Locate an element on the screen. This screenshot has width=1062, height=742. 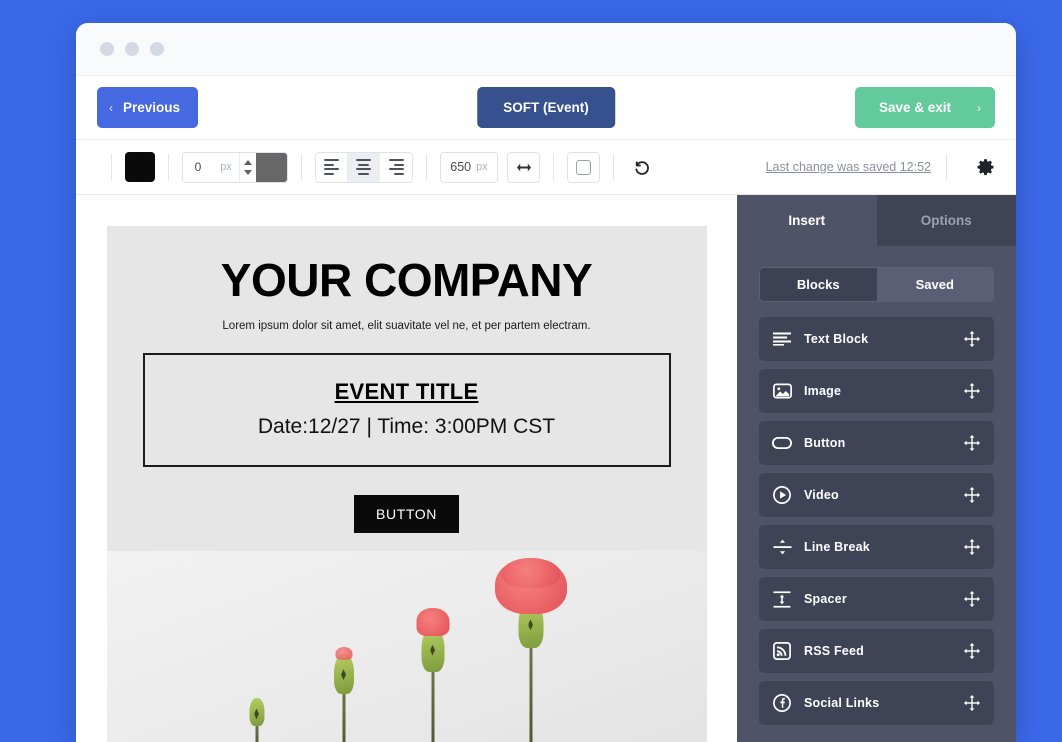
sidebar-tabs: Insert Options is located at coordinates (876, 220).